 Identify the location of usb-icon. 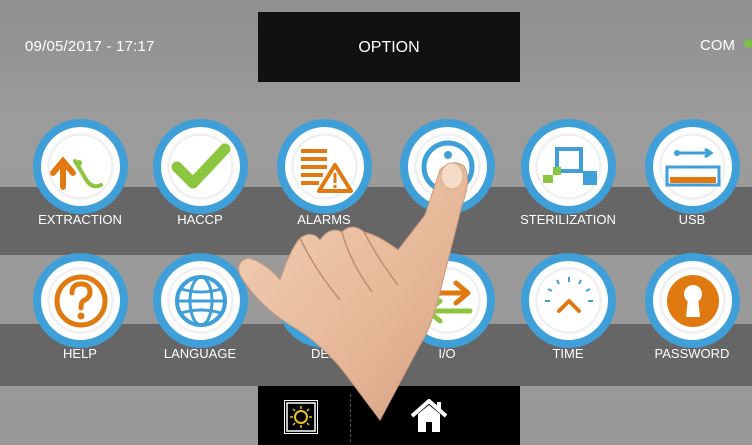
(693, 167).